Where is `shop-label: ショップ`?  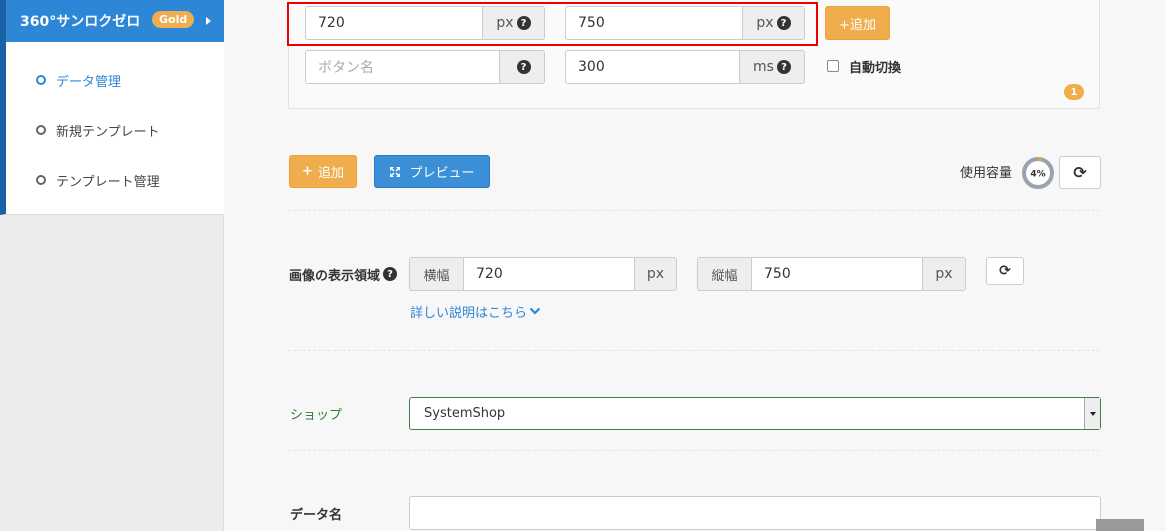
shop-label: ショップ is located at coordinates (316, 415).